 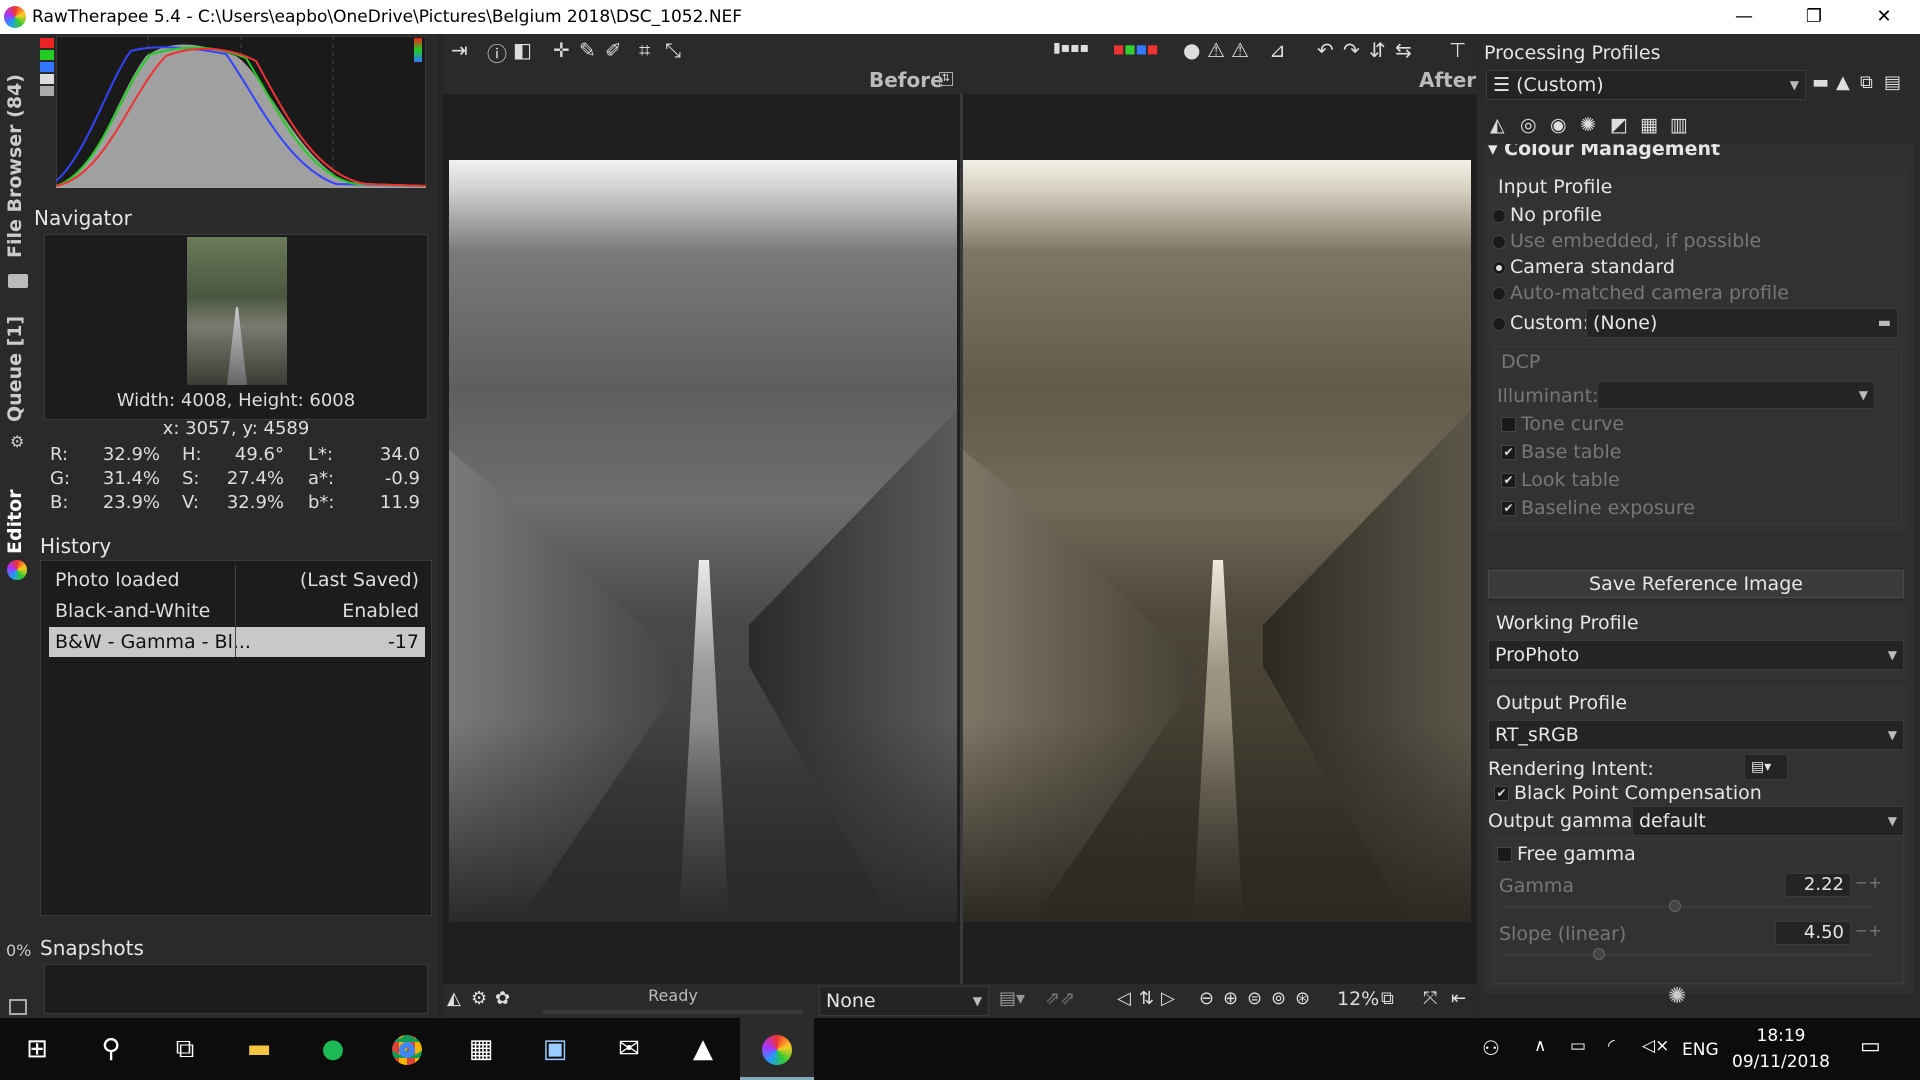 What do you see at coordinates (333, 1049) in the screenshot?
I see `spotify-icon: ●` at bounding box center [333, 1049].